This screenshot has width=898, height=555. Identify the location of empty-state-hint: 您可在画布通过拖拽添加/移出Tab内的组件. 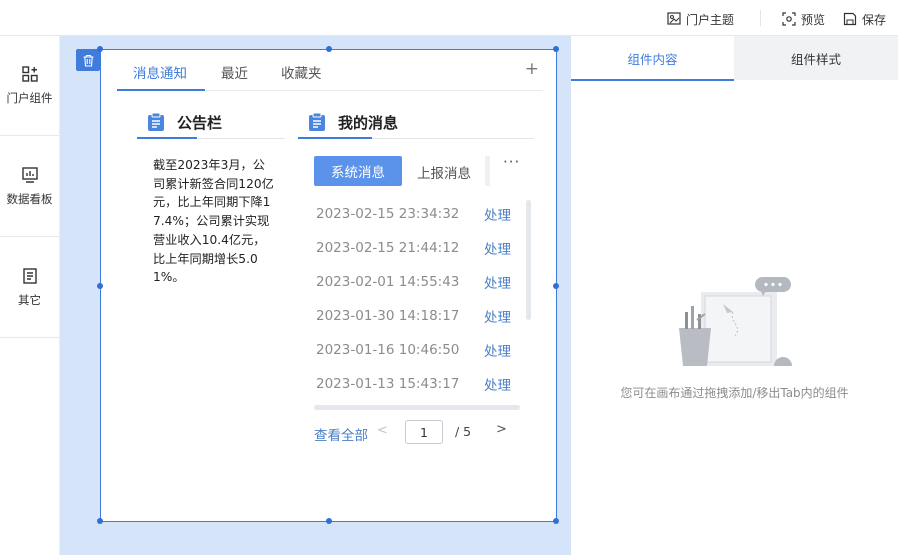
(734, 393).